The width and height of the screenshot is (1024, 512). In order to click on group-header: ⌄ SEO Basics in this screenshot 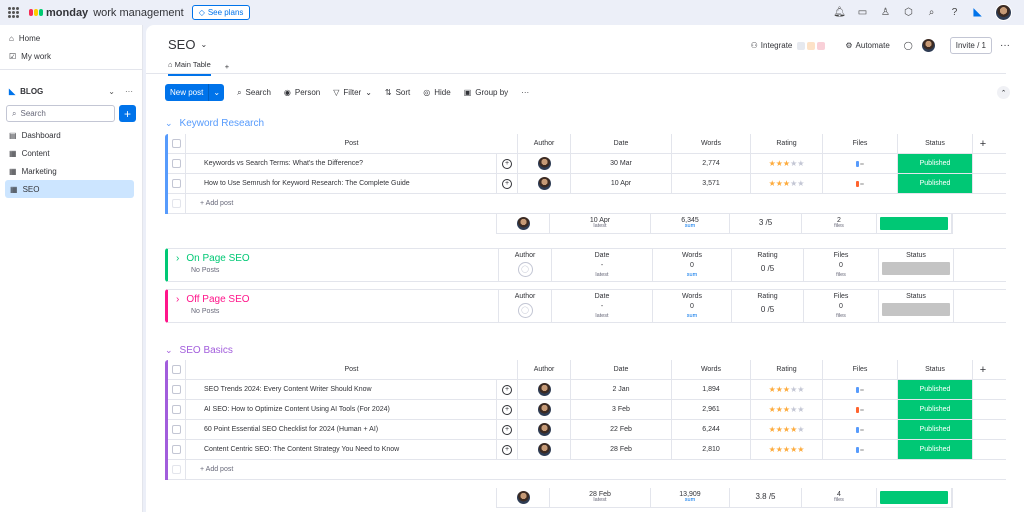, I will do `click(585, 350)`.